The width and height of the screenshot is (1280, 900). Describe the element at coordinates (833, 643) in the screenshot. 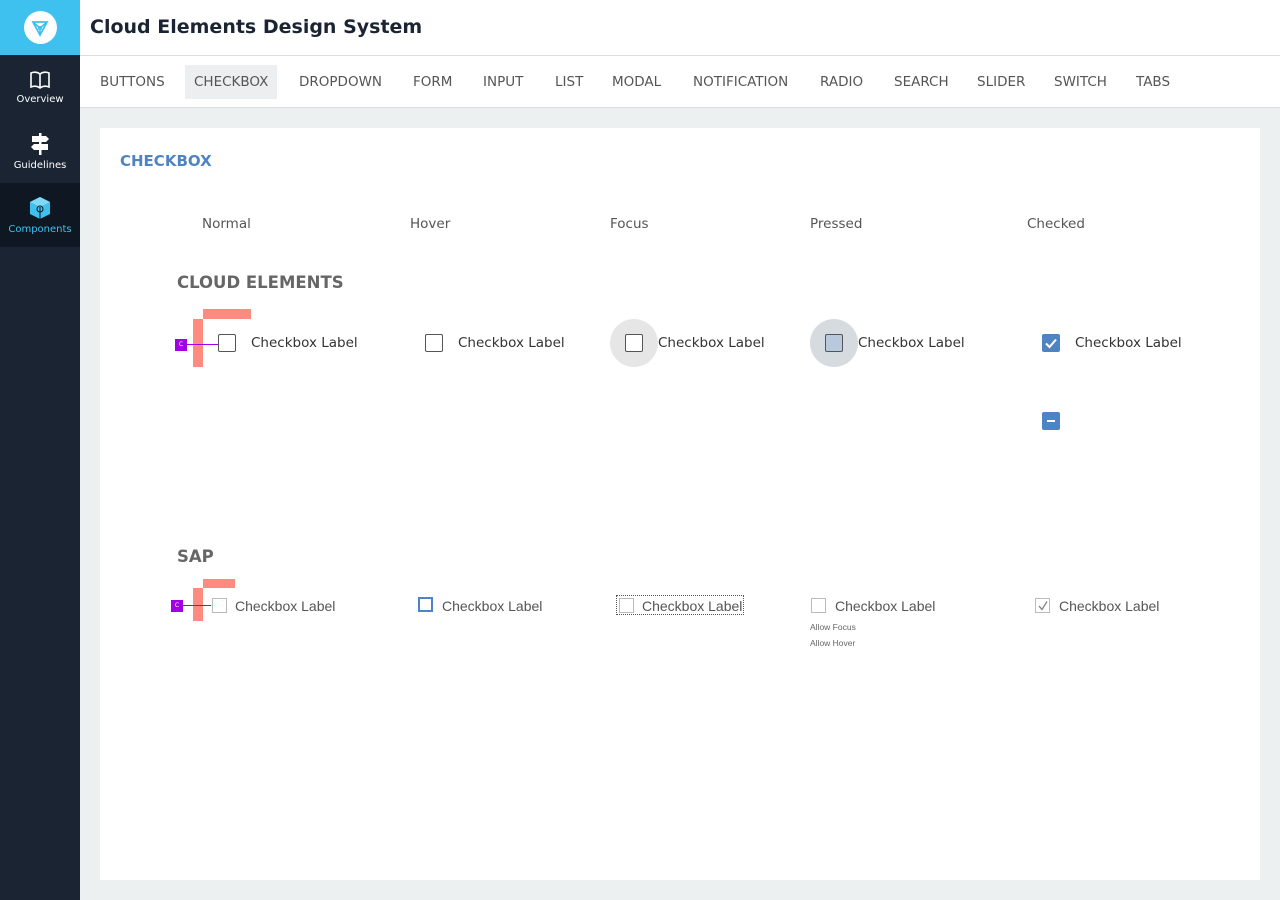

I see `note-allow-hover: Allow Hover` at that location.